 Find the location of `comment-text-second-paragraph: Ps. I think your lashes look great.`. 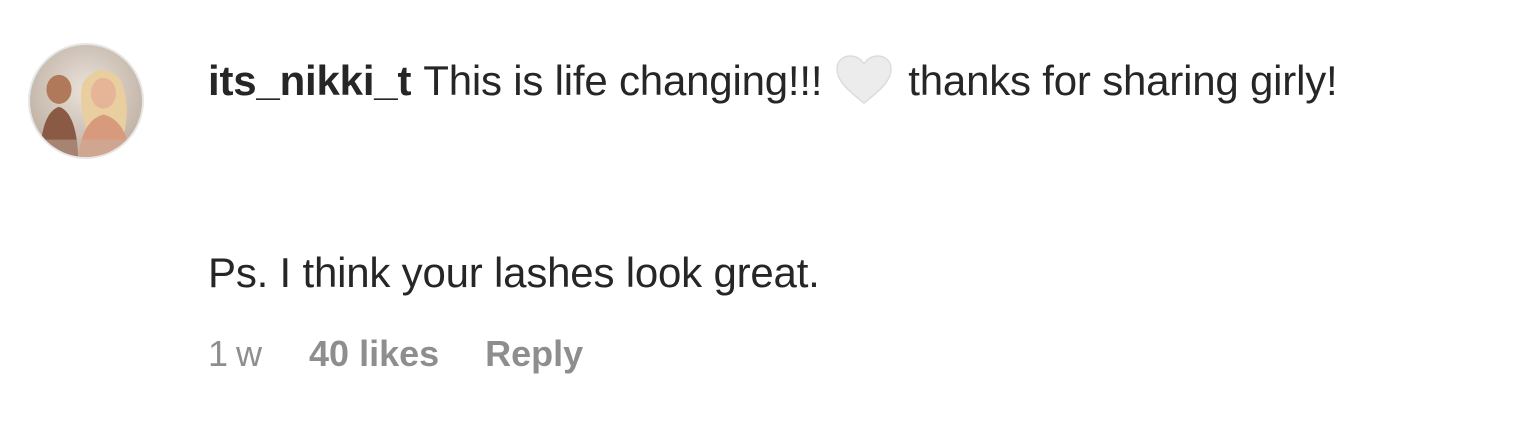

comment-text-second-paragraph: Ps. I think your lashes look great. is located at coordinates (514, 272).